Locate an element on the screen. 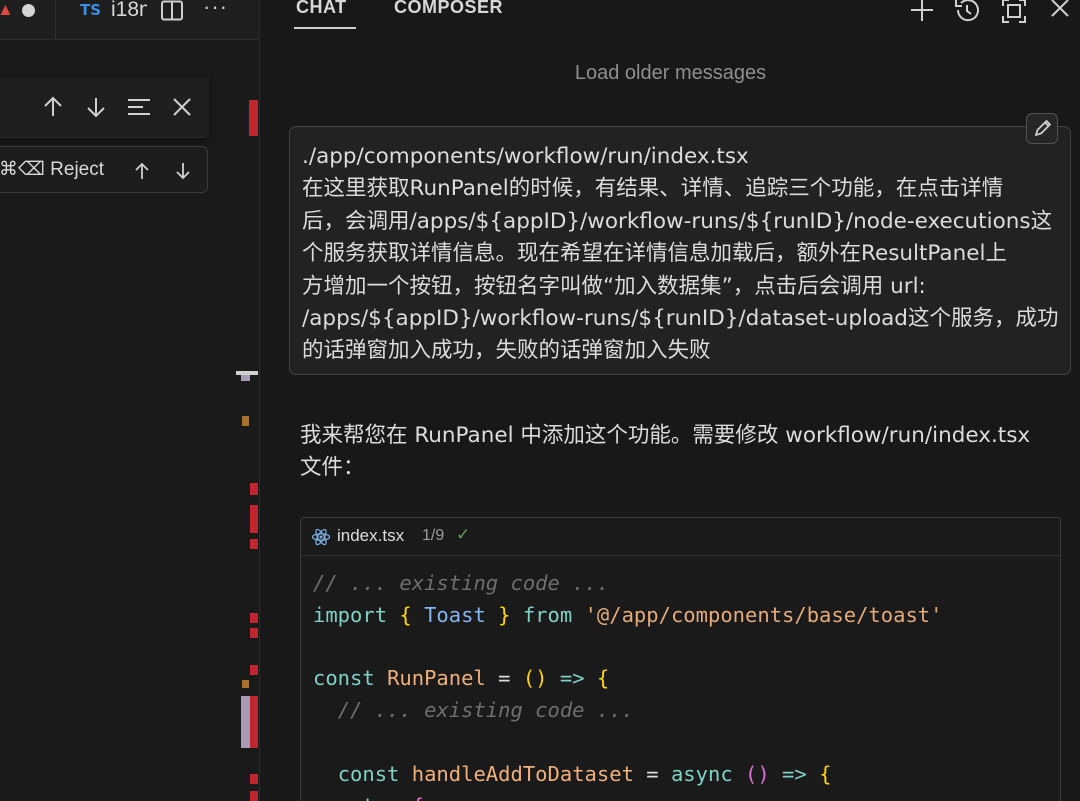 The width and height of the screenshot is (1080, 801). arrow-up-icon is located at coordinates (53, 107).